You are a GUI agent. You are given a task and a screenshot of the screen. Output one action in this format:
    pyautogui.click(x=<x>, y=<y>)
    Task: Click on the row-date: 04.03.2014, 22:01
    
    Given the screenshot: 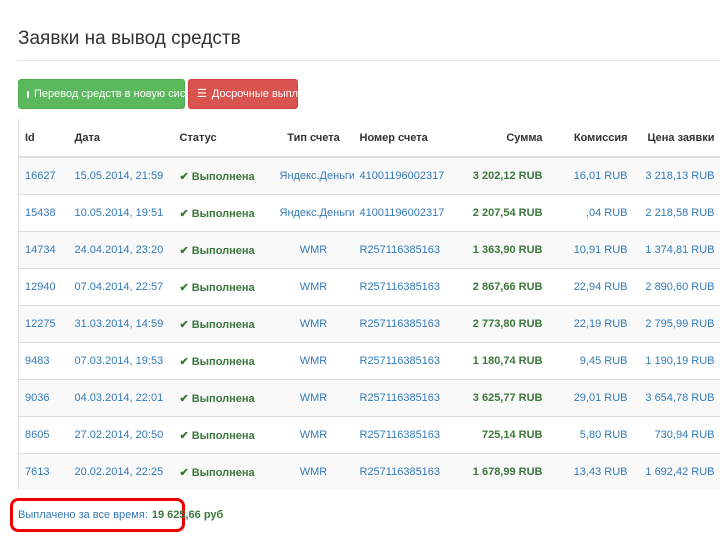 What is the action you would take?
    pyautogui.click(x=121, y=398)
    